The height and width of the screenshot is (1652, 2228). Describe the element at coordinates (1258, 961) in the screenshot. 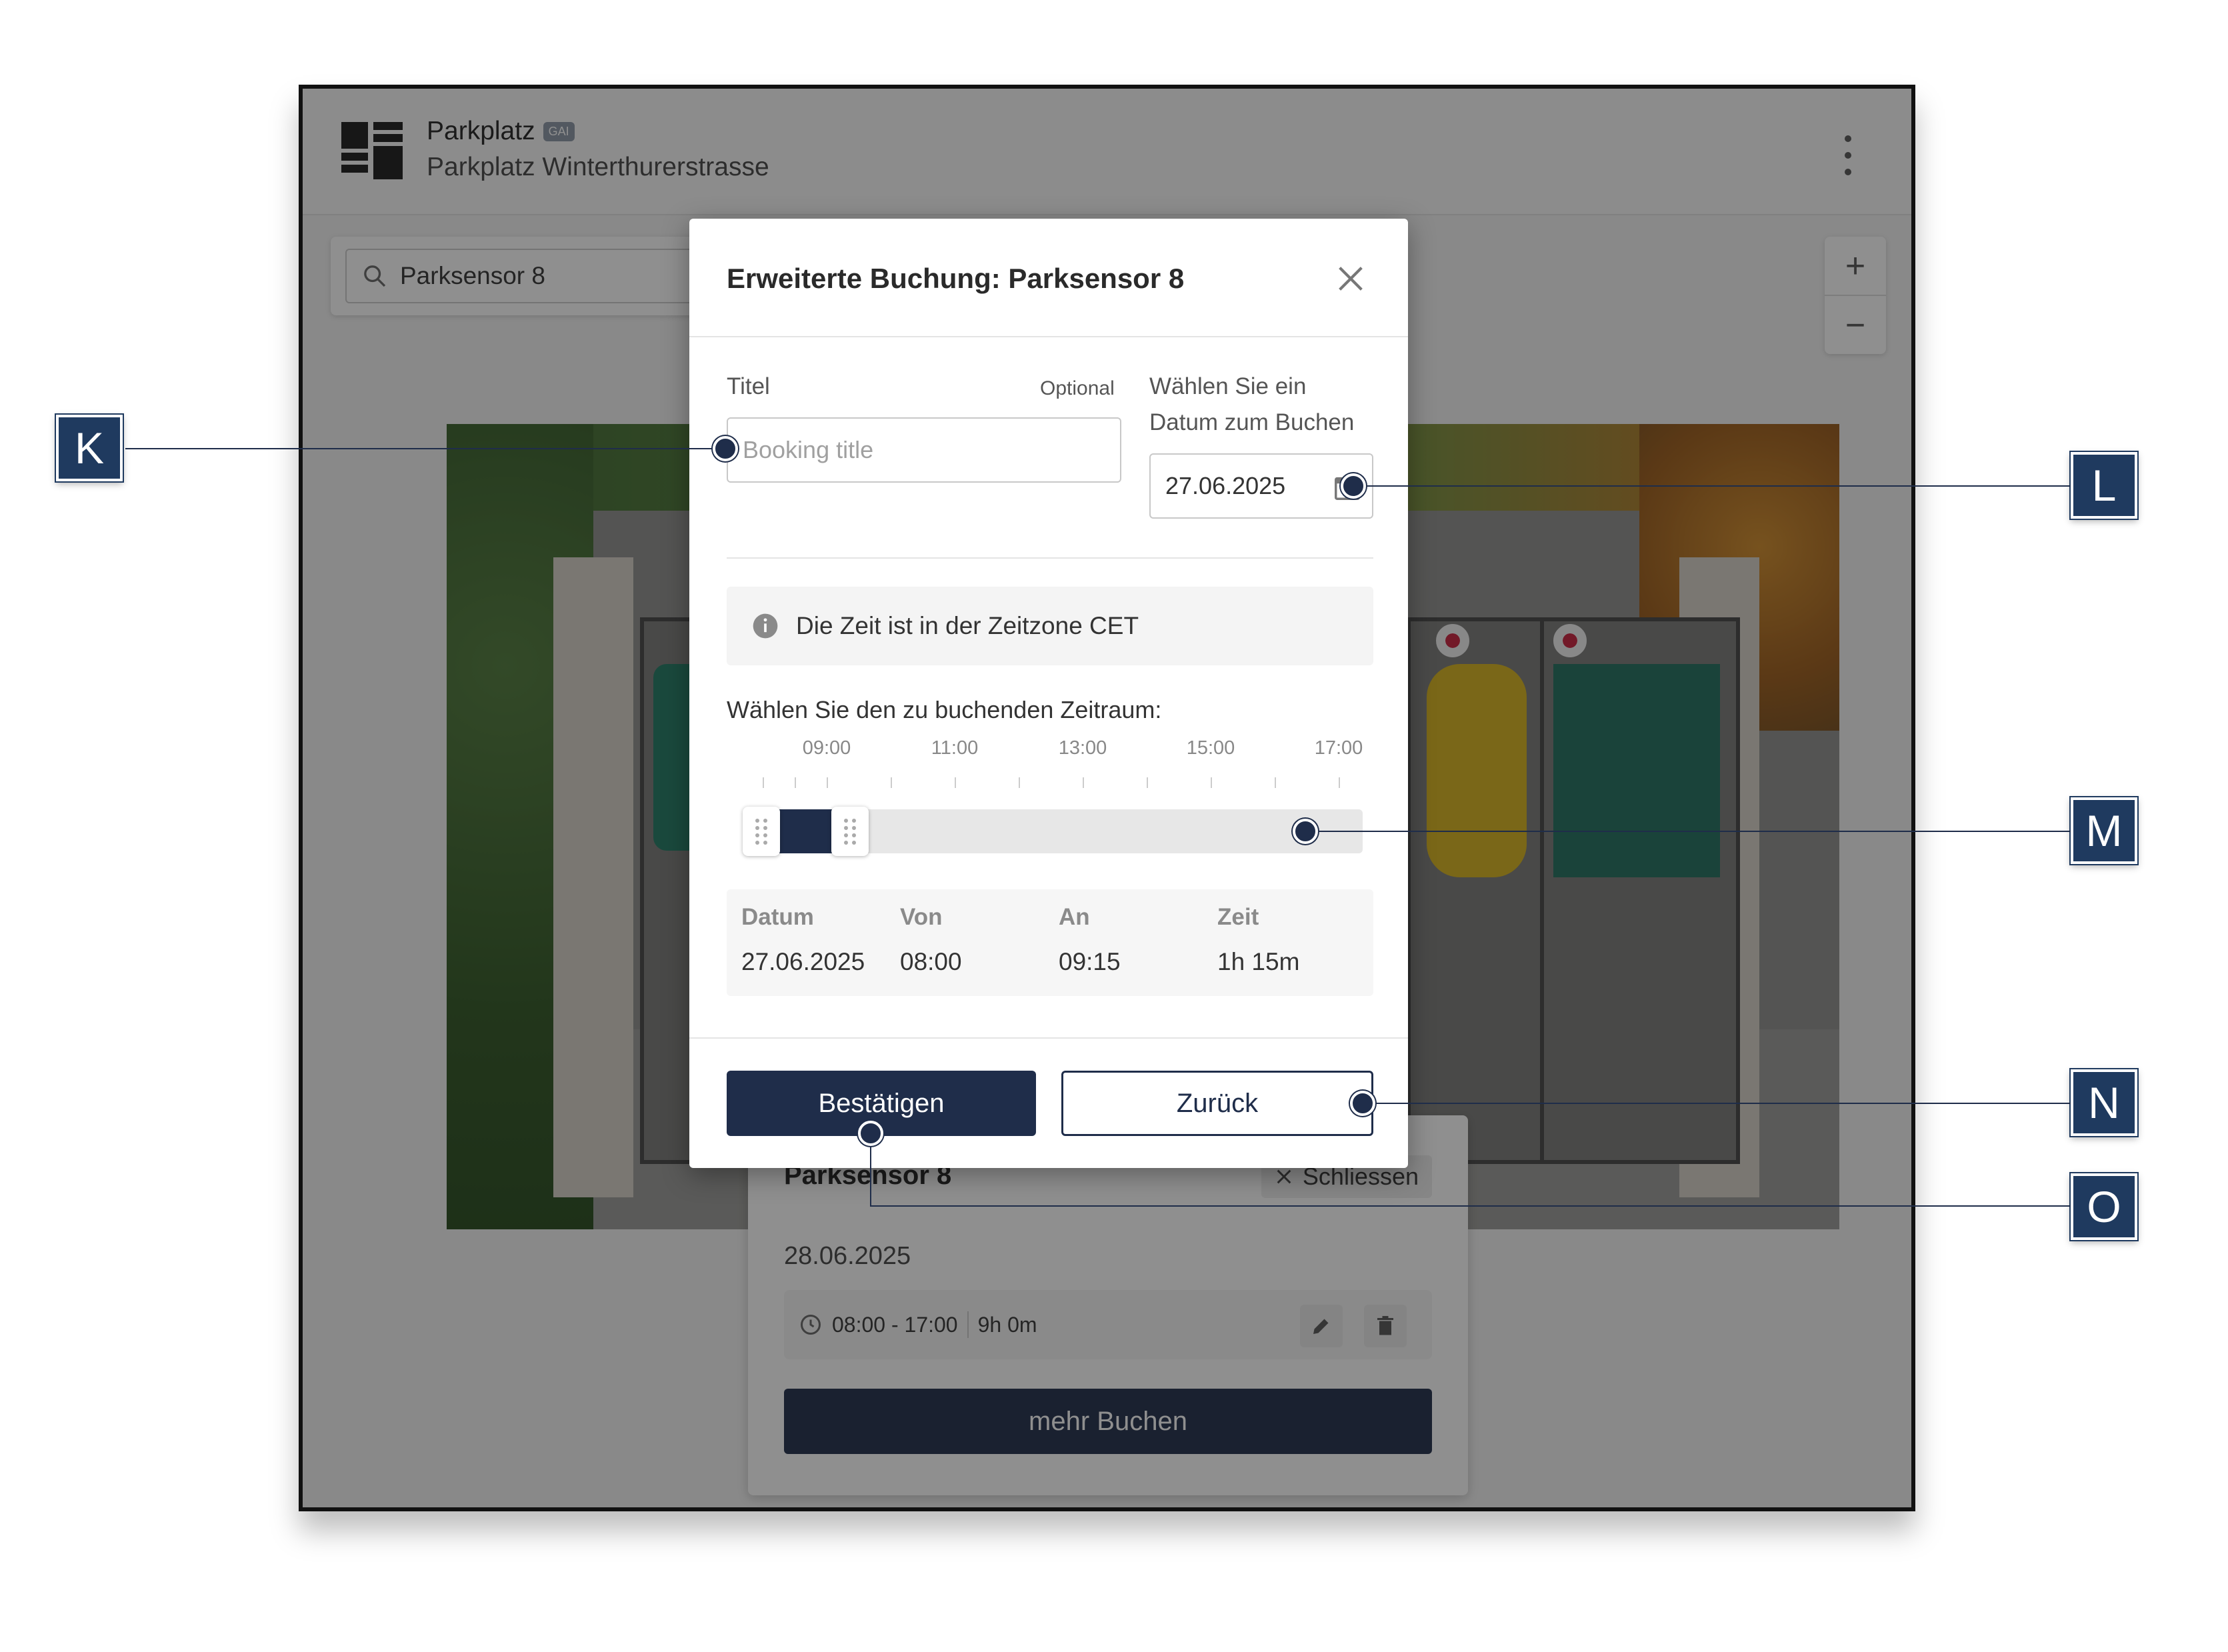

I see `summary-duration: 1h 15m` at that location.